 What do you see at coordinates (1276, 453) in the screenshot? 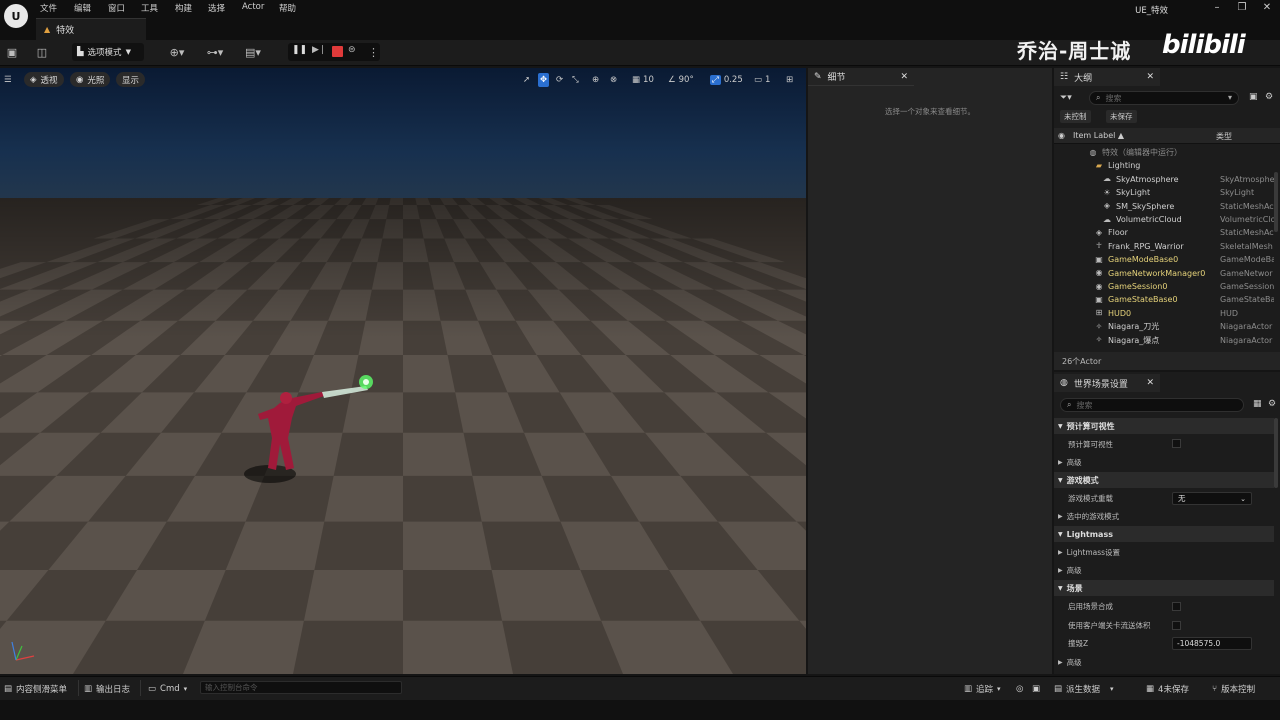
I see `world-settings-scrollbar` at bounding box center [1276, 453].